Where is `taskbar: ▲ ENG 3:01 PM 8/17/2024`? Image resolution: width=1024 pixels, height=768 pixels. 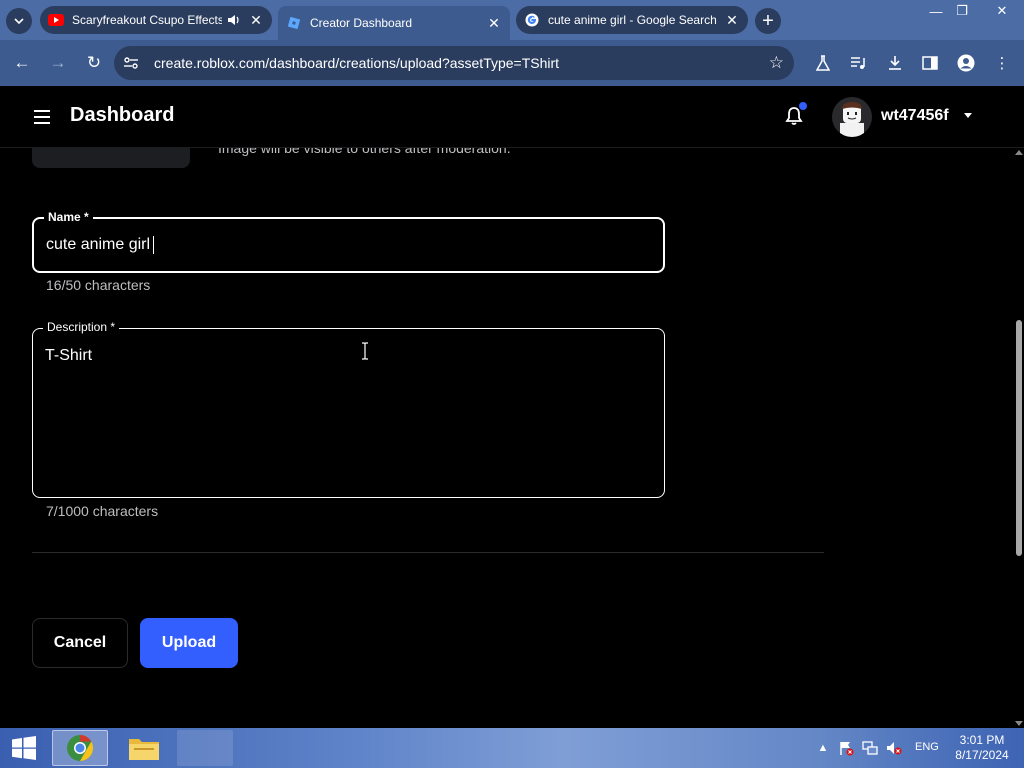
taskbar: ▲ ENG 3:01 PM 8/17/2024 is located at coordinates (512, 748).